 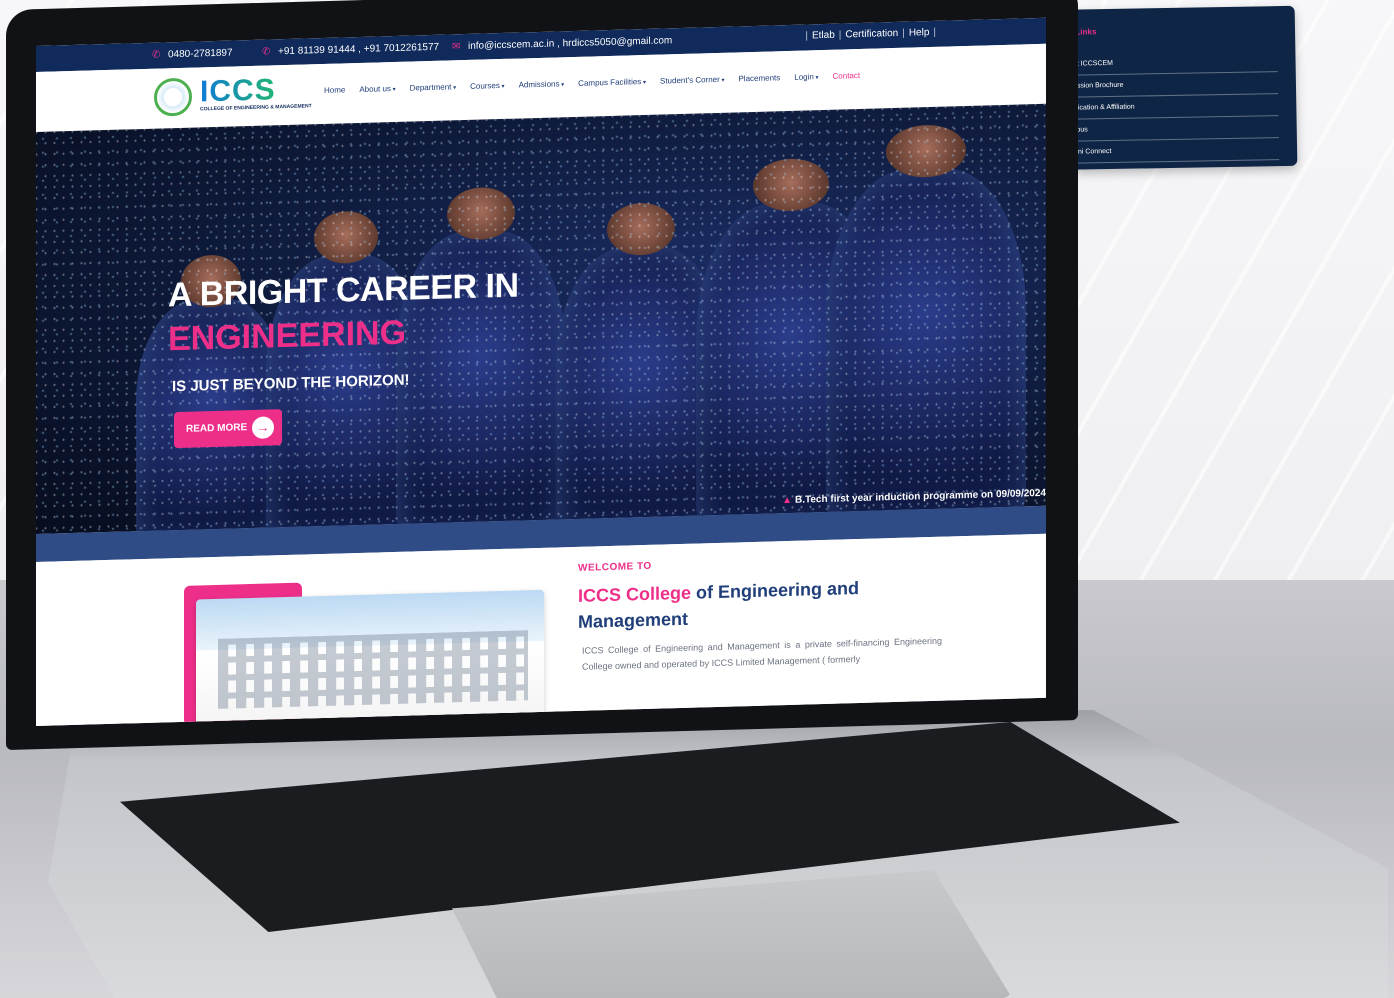 I want to click on nav-login: Login, so click(x=806, y=77).